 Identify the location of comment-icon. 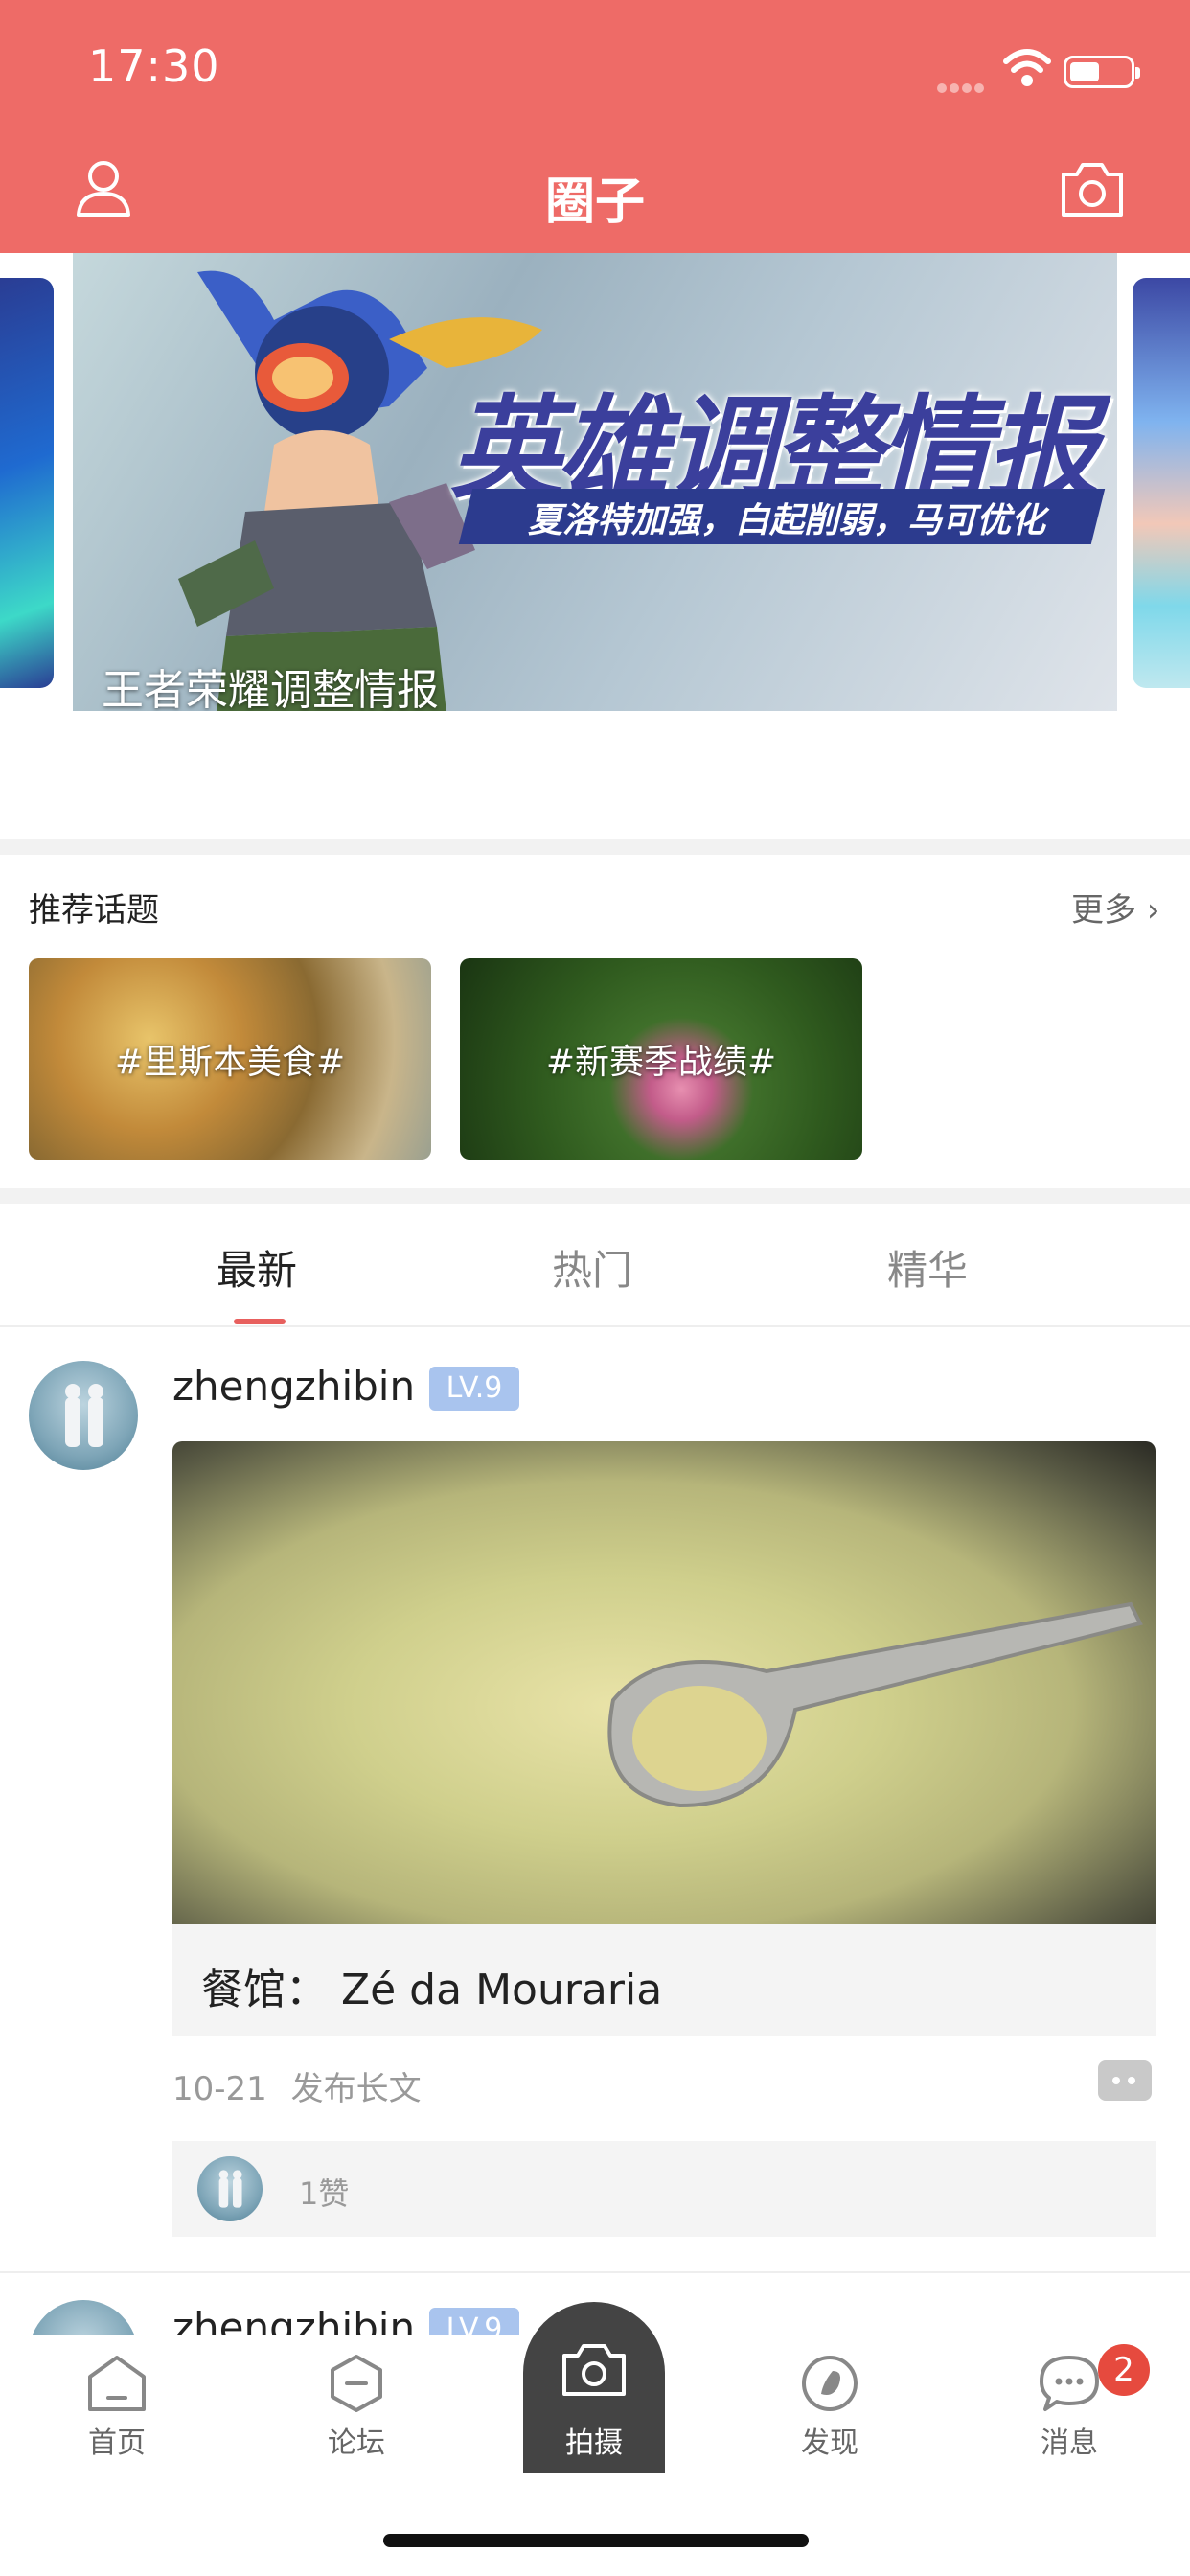
(1125, 2080).